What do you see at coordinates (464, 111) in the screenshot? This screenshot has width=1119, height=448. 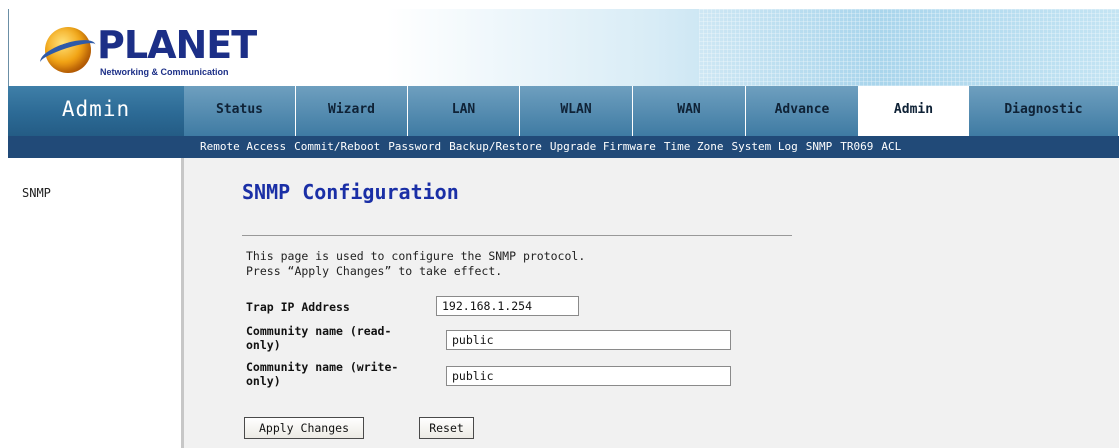 I see `tab-lan: LAN` at bounding box center [464, 111].